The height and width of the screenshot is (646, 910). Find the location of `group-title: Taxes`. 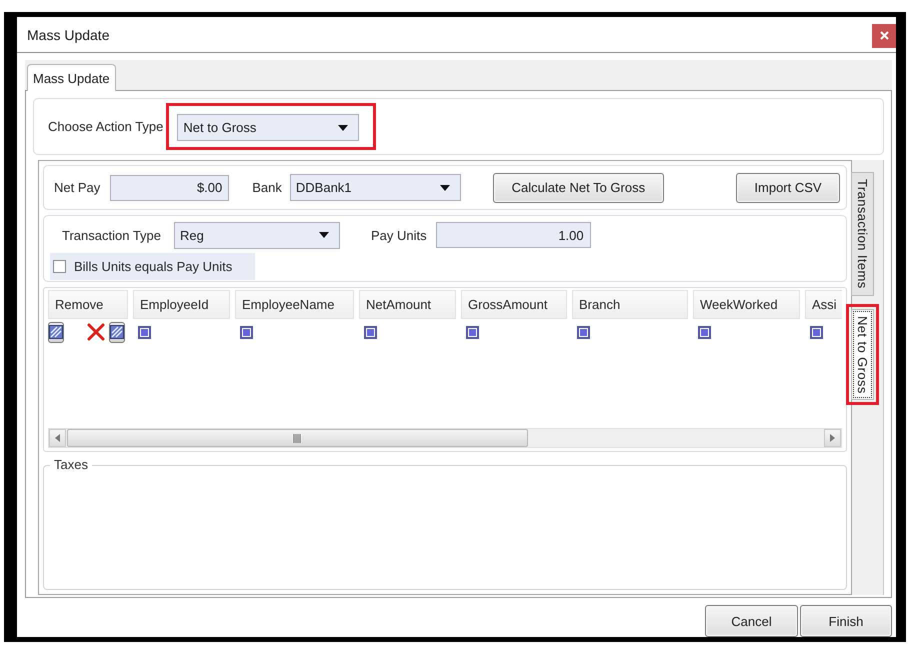

group-title: Taxes is located at coordinates (71, 464).